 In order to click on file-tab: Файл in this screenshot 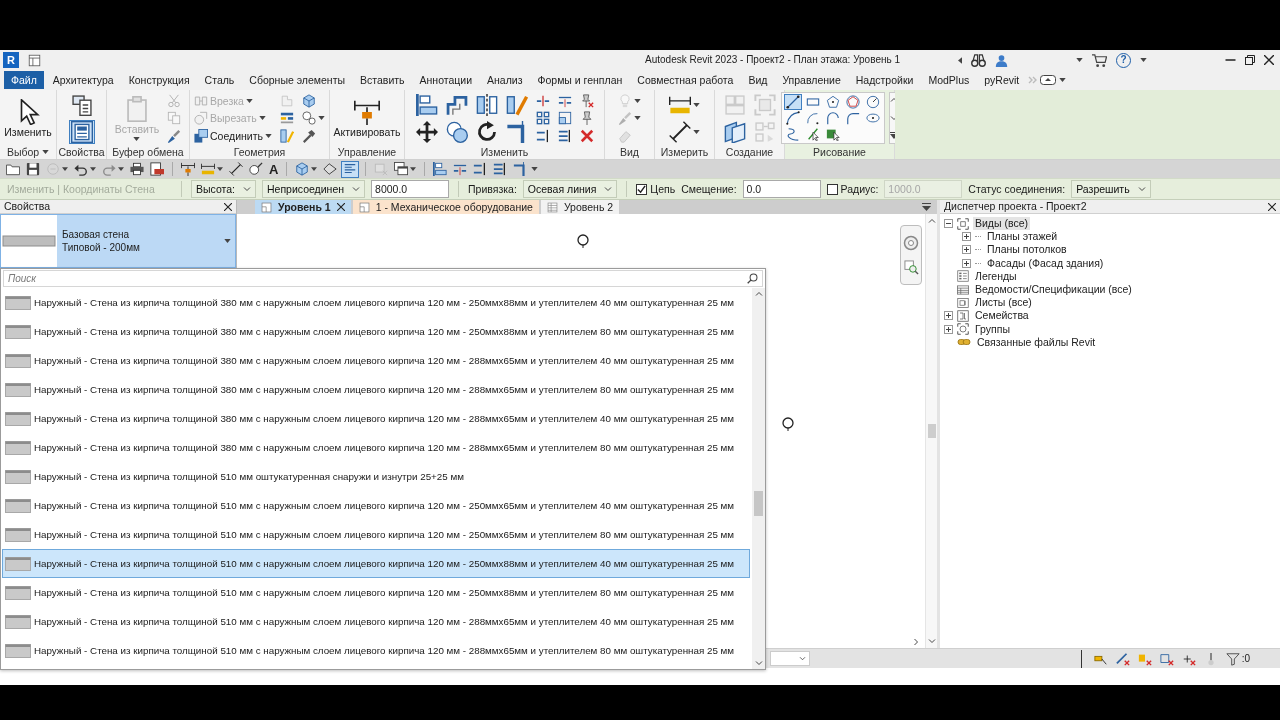, I will do `click(24, 80)`.